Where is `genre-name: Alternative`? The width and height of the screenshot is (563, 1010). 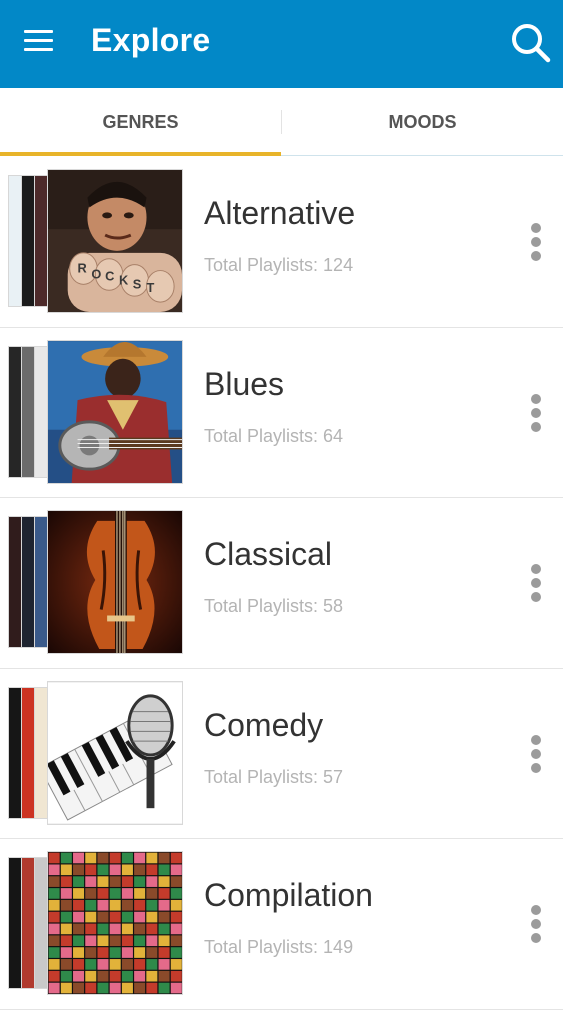 genre-name: Alternative is located at coordinates (280, 213).